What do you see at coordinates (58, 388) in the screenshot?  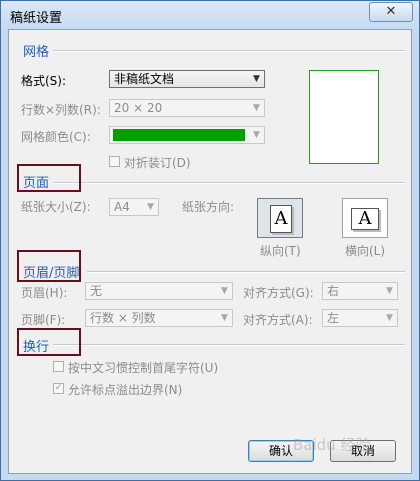 I see `punctuation-overflow-checkbox: ✓` at bounding box center [58, 388].